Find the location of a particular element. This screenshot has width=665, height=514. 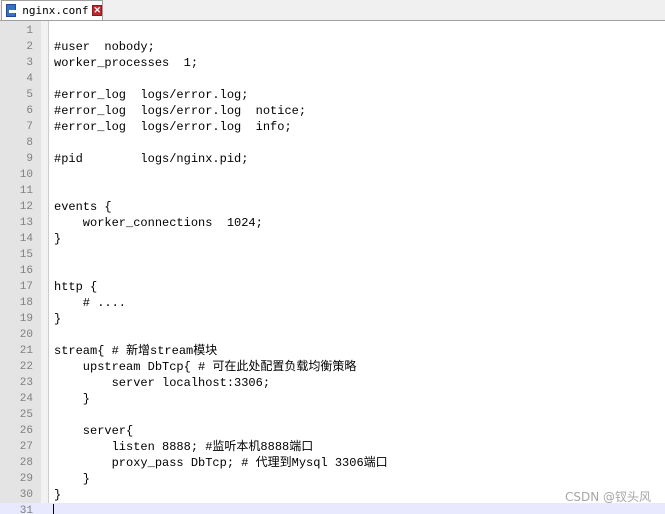

code-text: #pid logs/nginx.pid; is located at coordinates (151, 159).